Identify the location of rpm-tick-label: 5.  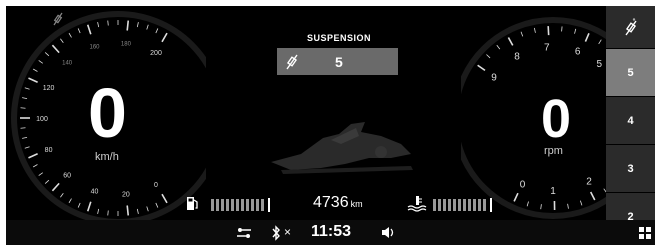
(599, 64).